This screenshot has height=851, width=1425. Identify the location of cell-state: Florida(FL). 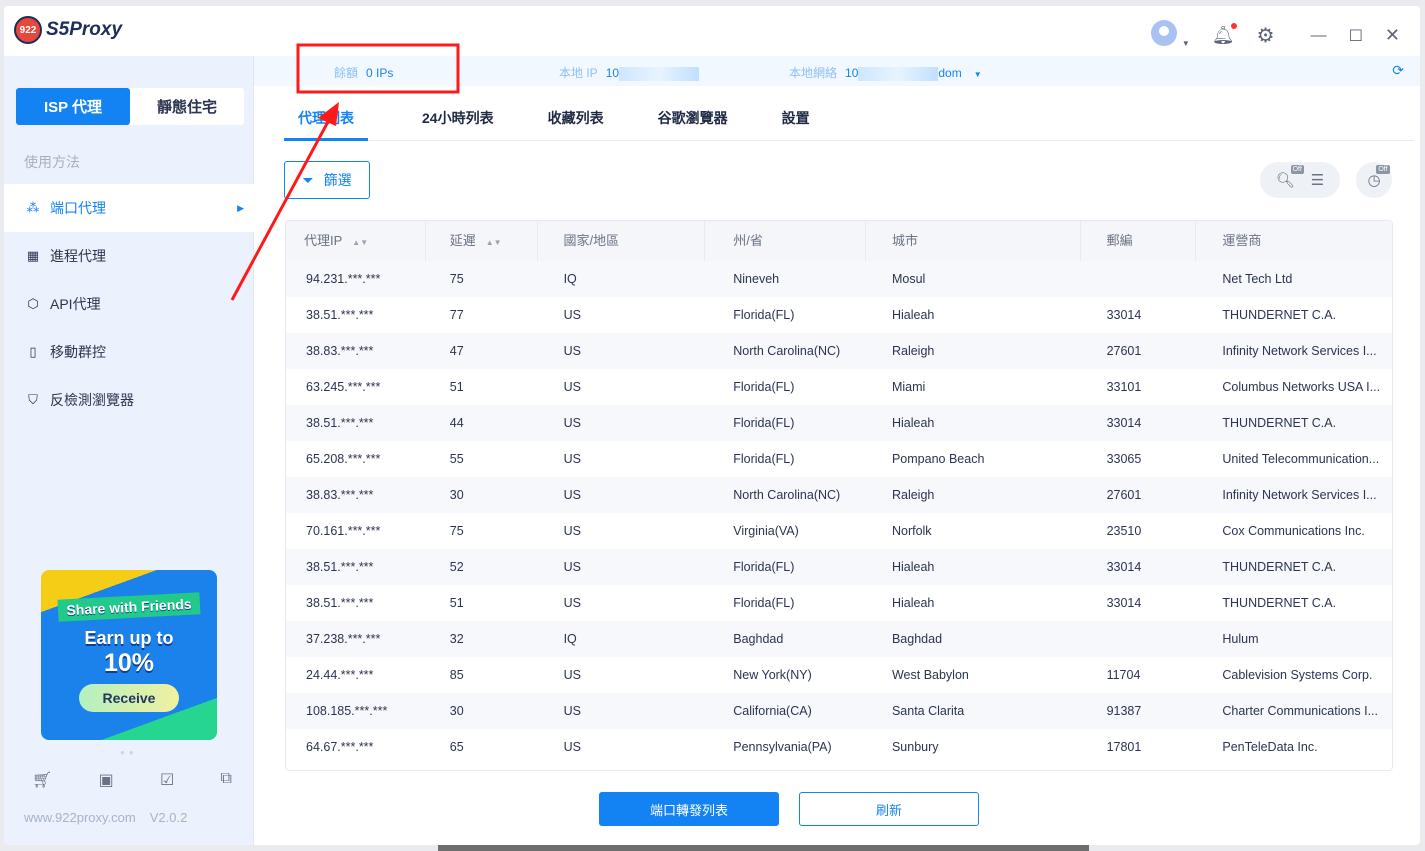
(764, 387).